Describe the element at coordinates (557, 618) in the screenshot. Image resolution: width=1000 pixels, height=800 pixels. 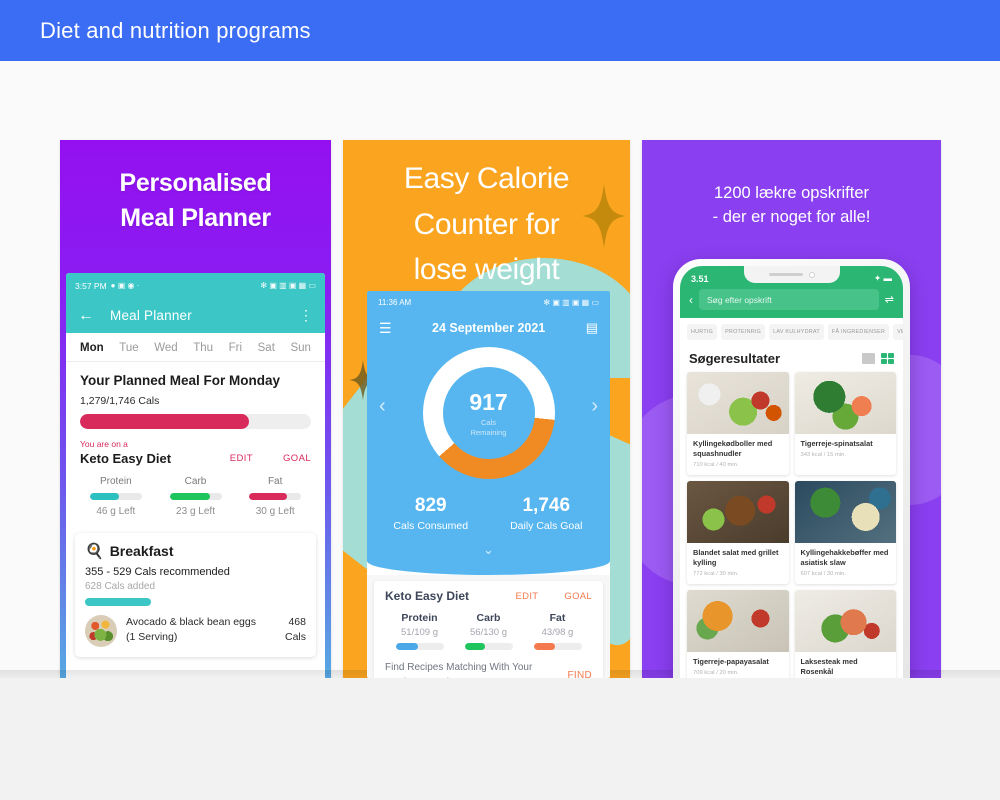
I see `macro-fat-label-2: Fat` at that location.